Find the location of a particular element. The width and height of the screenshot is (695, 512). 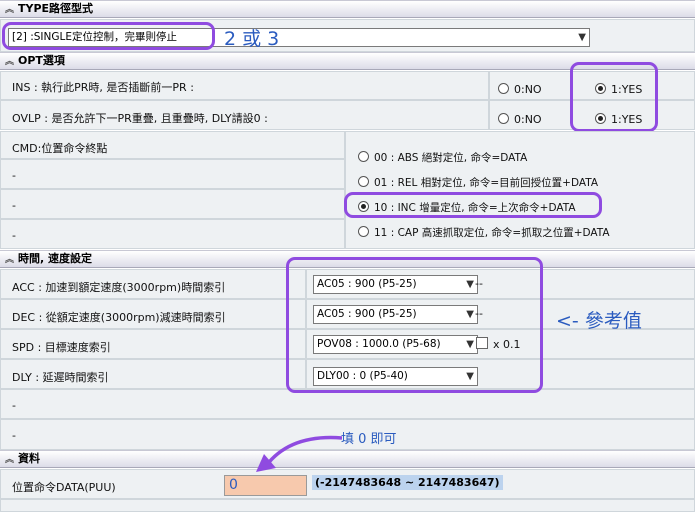

ins-no-label: 0:NO is located at coordinates (528, 89).